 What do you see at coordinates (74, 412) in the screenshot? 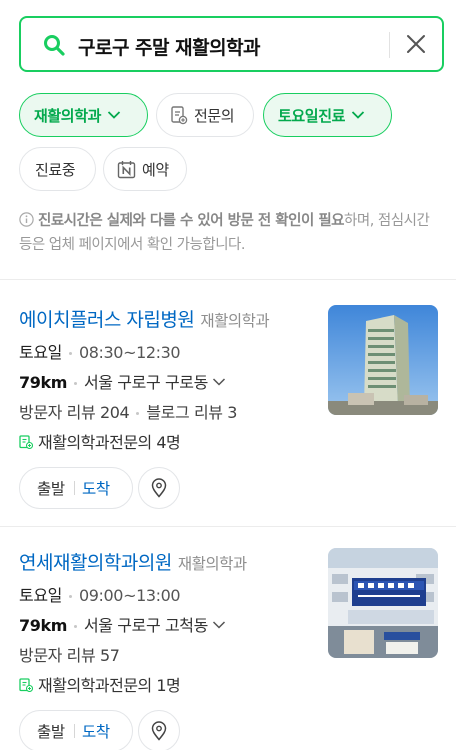
I see `visitor-reviews: 방문자 리뷰 204` at bounding box center [74, 412].